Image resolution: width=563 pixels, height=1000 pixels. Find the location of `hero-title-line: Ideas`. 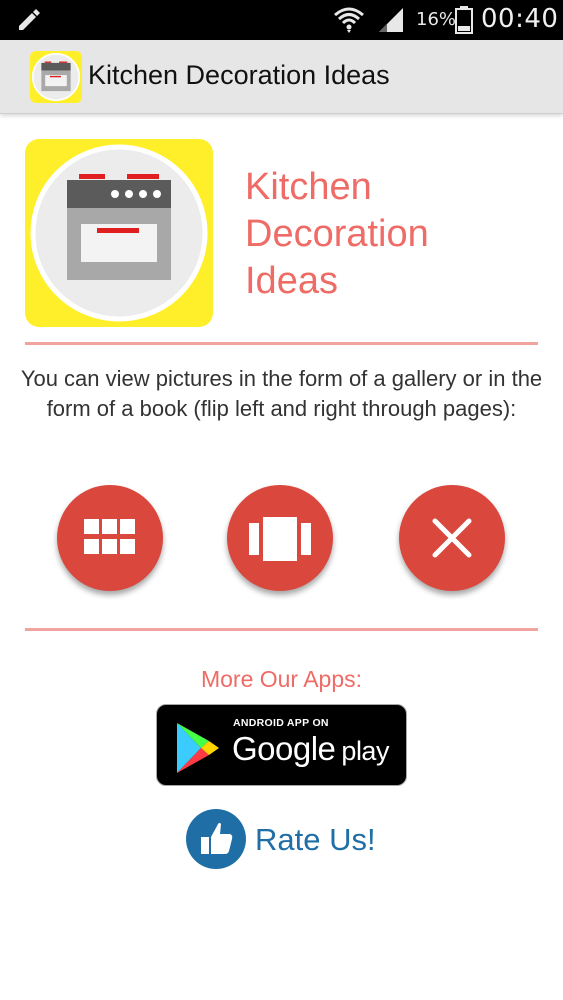

hero-title-line: Ideas is located at coordinates (291, 281).